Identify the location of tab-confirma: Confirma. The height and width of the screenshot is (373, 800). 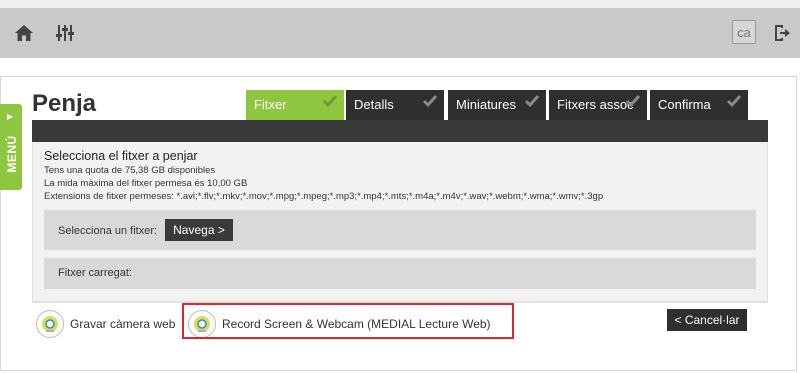
(699, 105).